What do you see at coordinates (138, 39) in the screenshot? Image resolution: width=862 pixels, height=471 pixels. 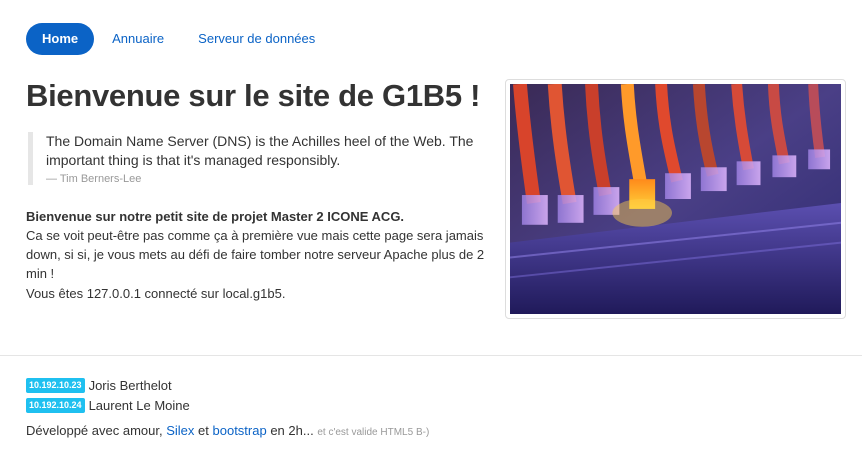 I see `nav-annuaire: Annuaire` at bounding box center [138, 39].